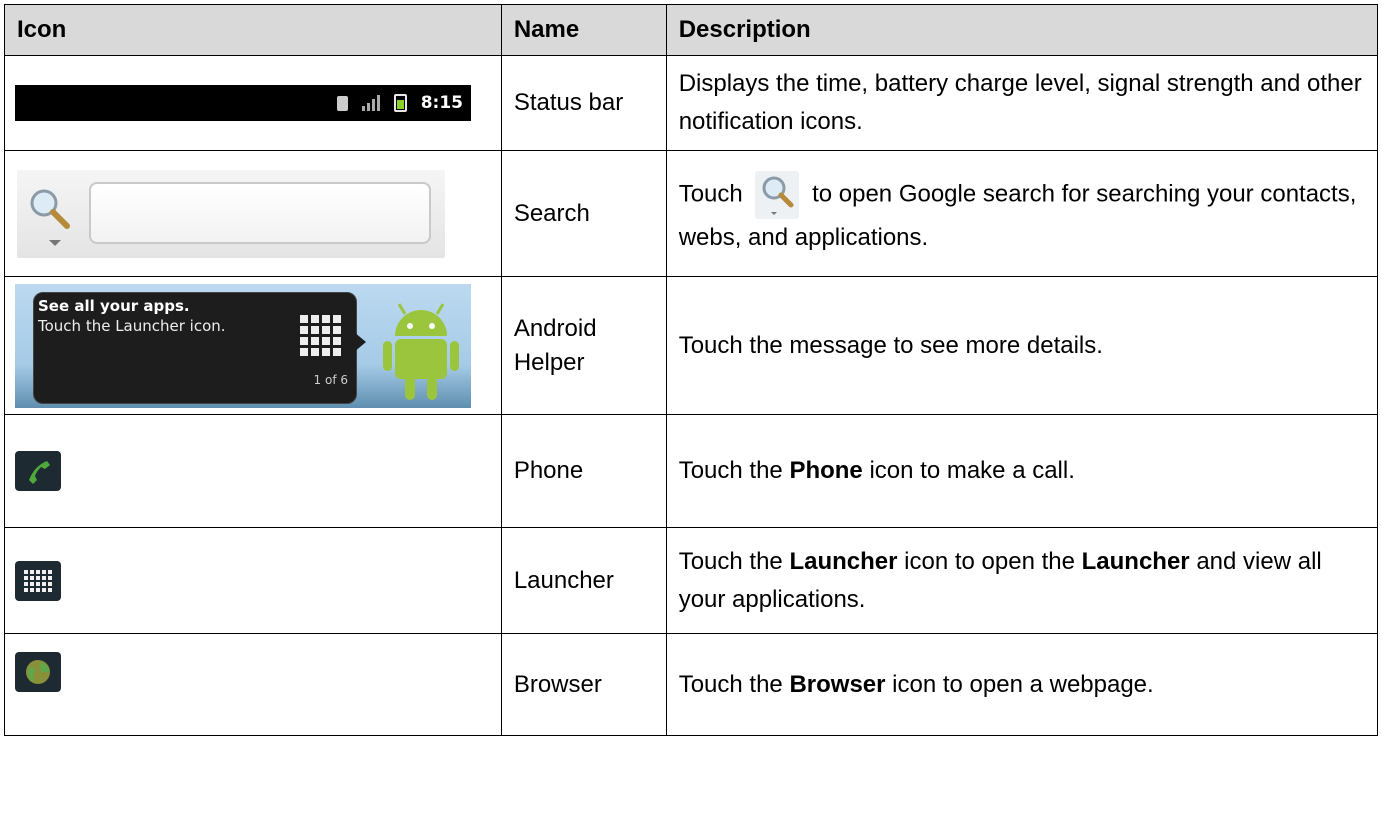 The image size is (1382, 825). What do you see at coordinates (55, 242) in the screenshot?
I see `dropdown-arrow-icon` at bounding box center [55, 242].